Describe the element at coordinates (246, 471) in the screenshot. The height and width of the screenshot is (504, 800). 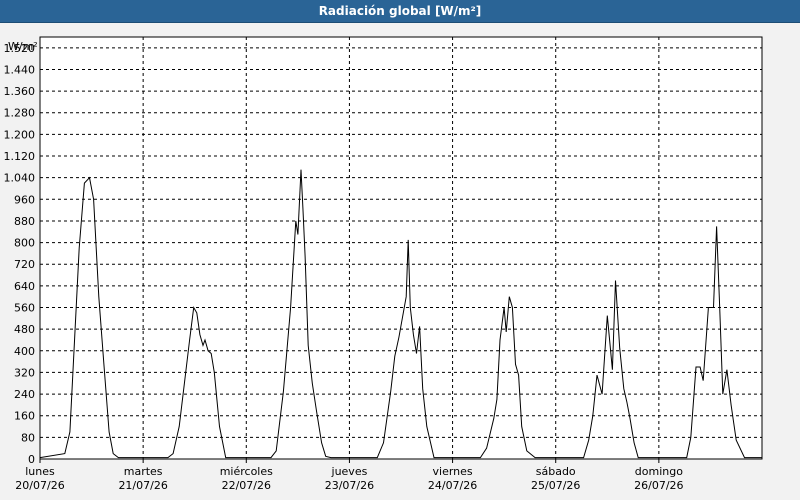
I see `x-tick-label-day: miércoles` at that location.